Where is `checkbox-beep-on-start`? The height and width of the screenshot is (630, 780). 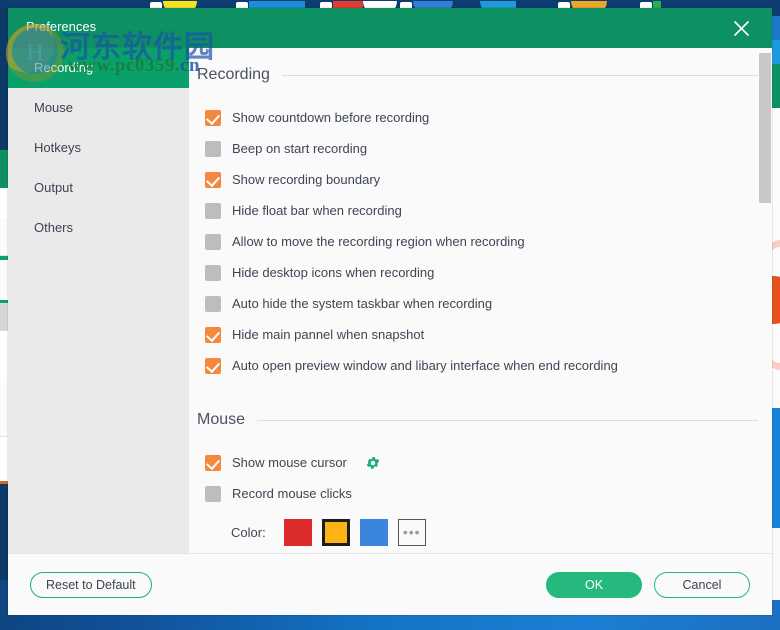
checkbox-beep-on-start is located at coordinates (213, 148).